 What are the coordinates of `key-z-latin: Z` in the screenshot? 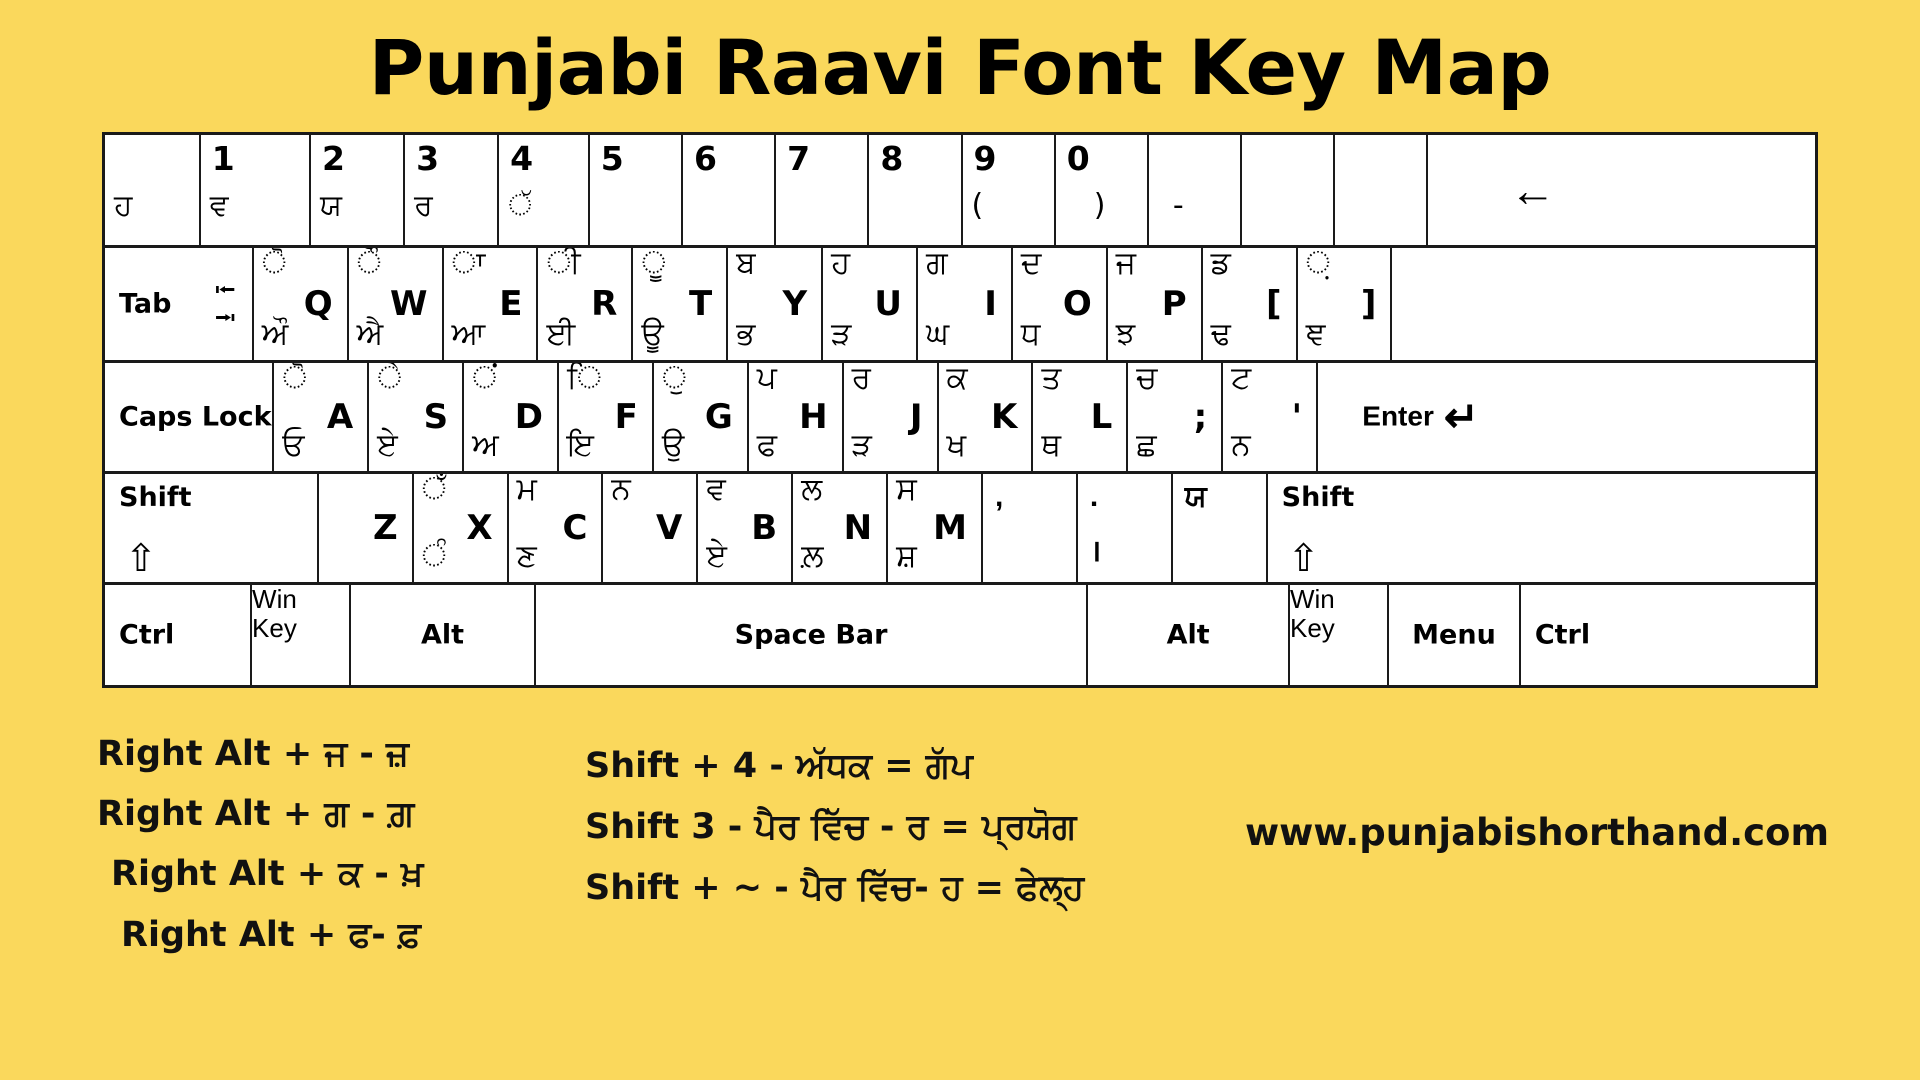 It's located at (385, 528).